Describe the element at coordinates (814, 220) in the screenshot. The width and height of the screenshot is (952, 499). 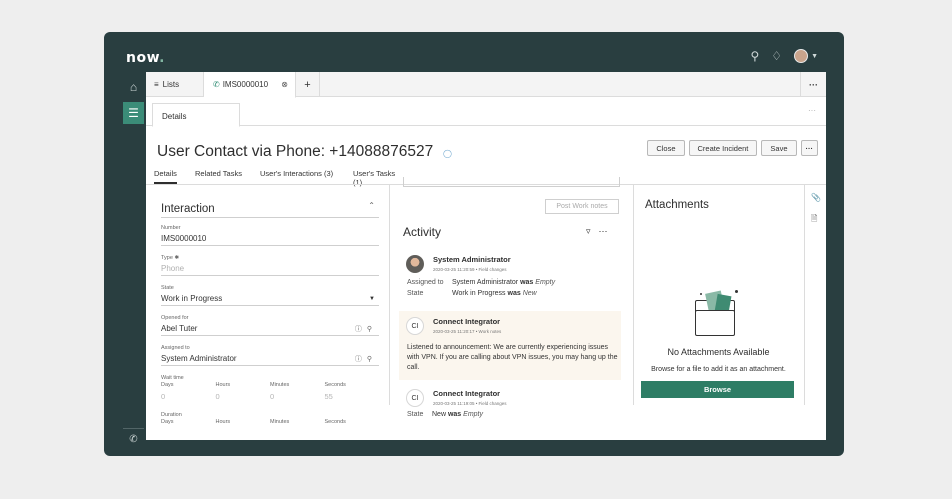
I see `document-icon: 🗎` at that location.